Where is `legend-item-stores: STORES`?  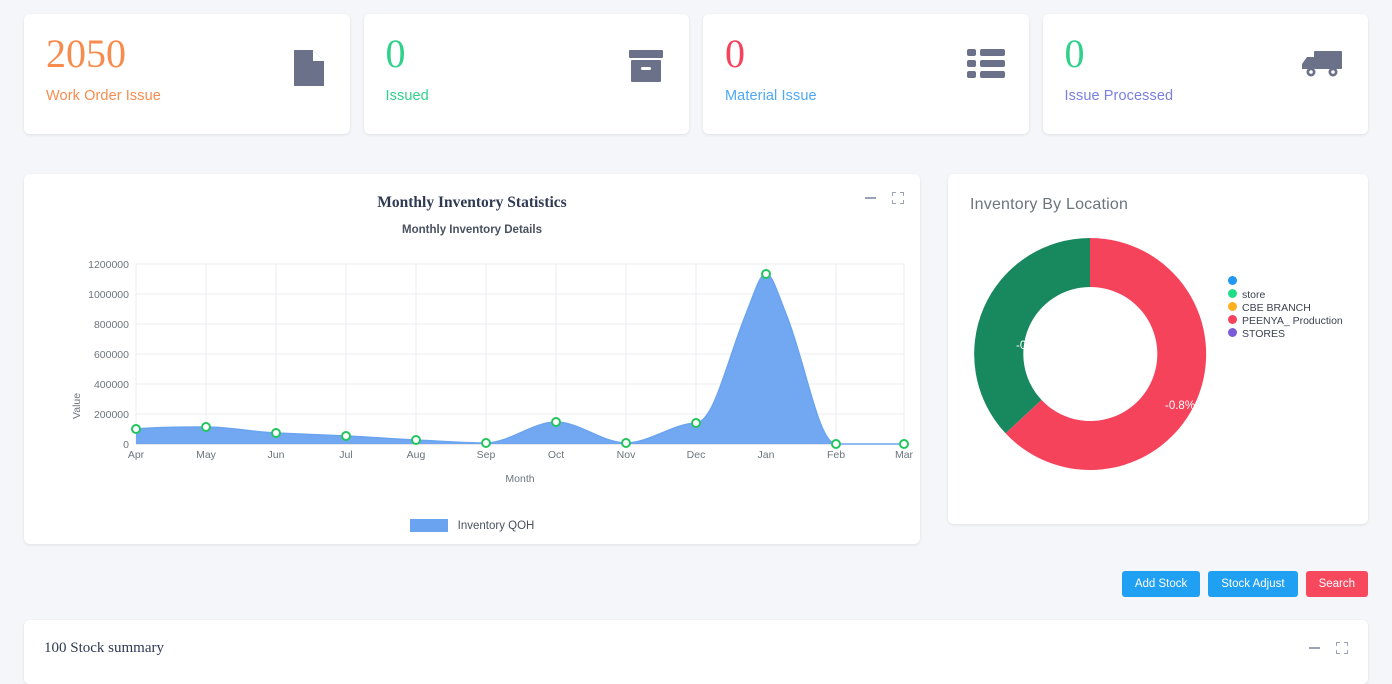
legend-item-stores: STORES is located at coordinates (1292, 334).